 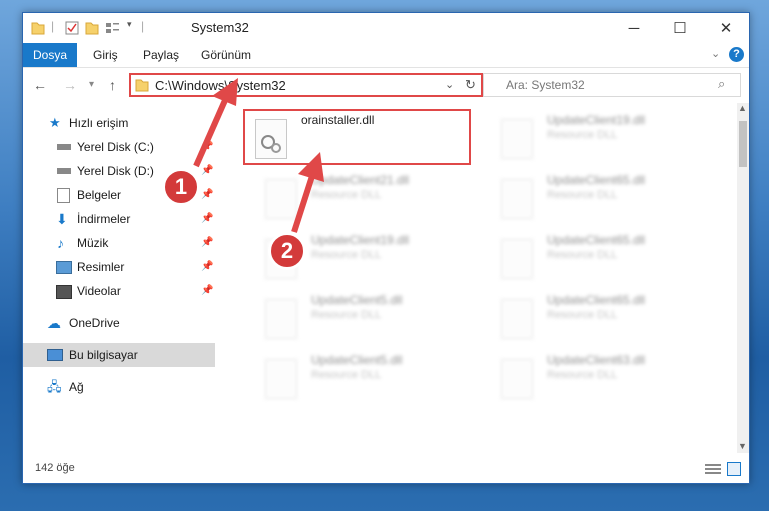 What do you see at coordinates (181, 187) in the screenshot?
I see `step-1-badge: 1` at bounding box center [181, 187].